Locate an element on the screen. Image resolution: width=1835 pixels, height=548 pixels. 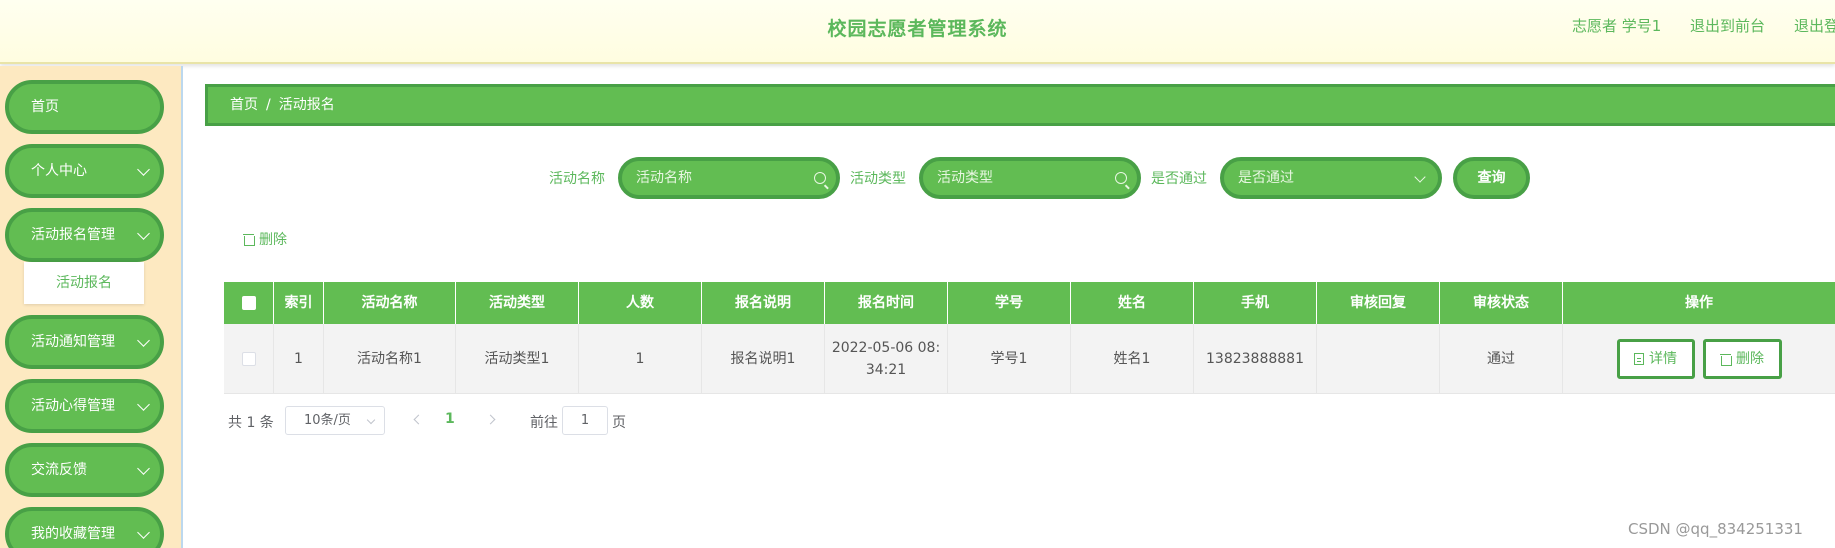
activity-type-input is located at coordinates (1030, 178).